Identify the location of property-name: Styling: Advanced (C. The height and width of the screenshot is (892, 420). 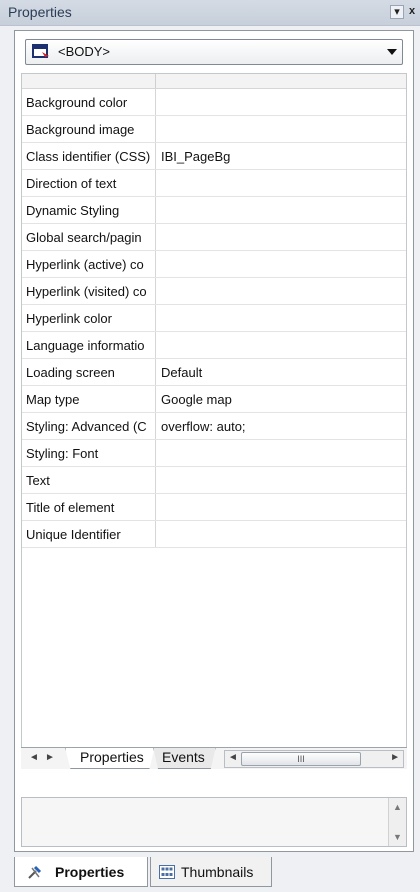
(89, 426).